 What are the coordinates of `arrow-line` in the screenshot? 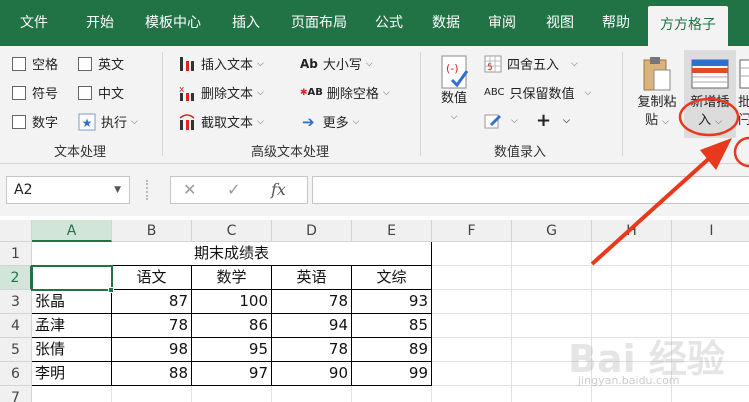 It's located at (653, 209).